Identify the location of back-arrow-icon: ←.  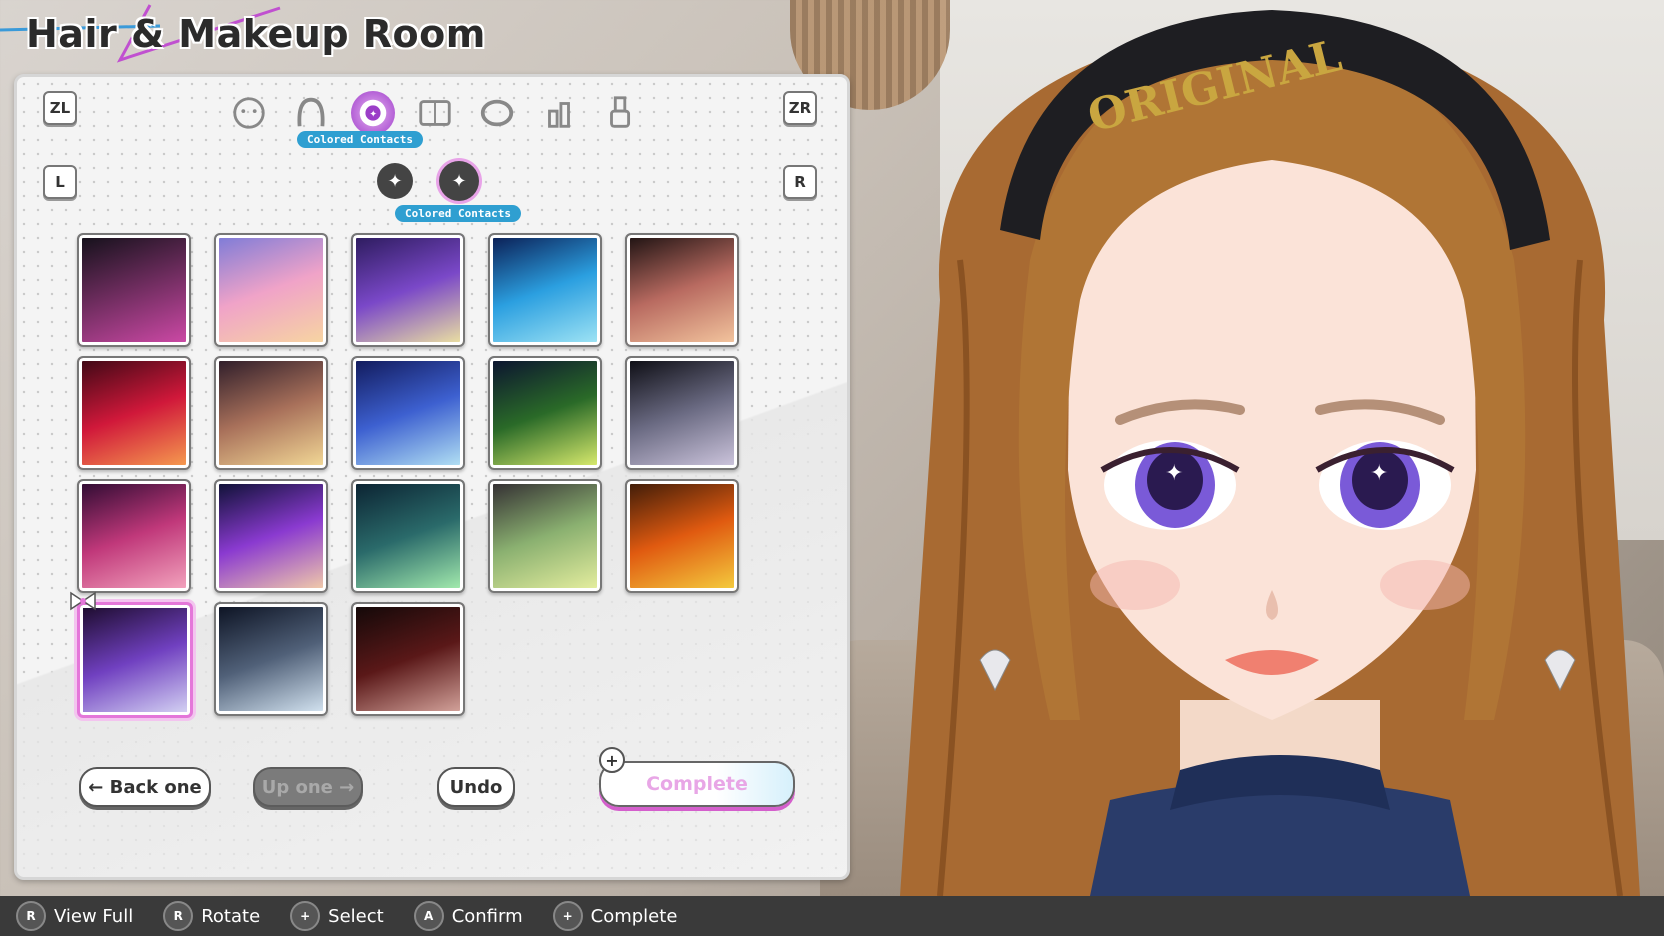
(99, 787).